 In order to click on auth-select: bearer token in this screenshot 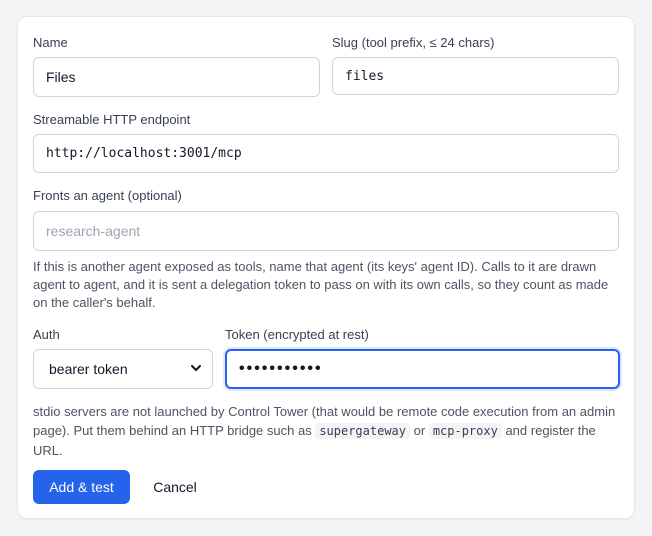, I will do `click(123, 369)`.